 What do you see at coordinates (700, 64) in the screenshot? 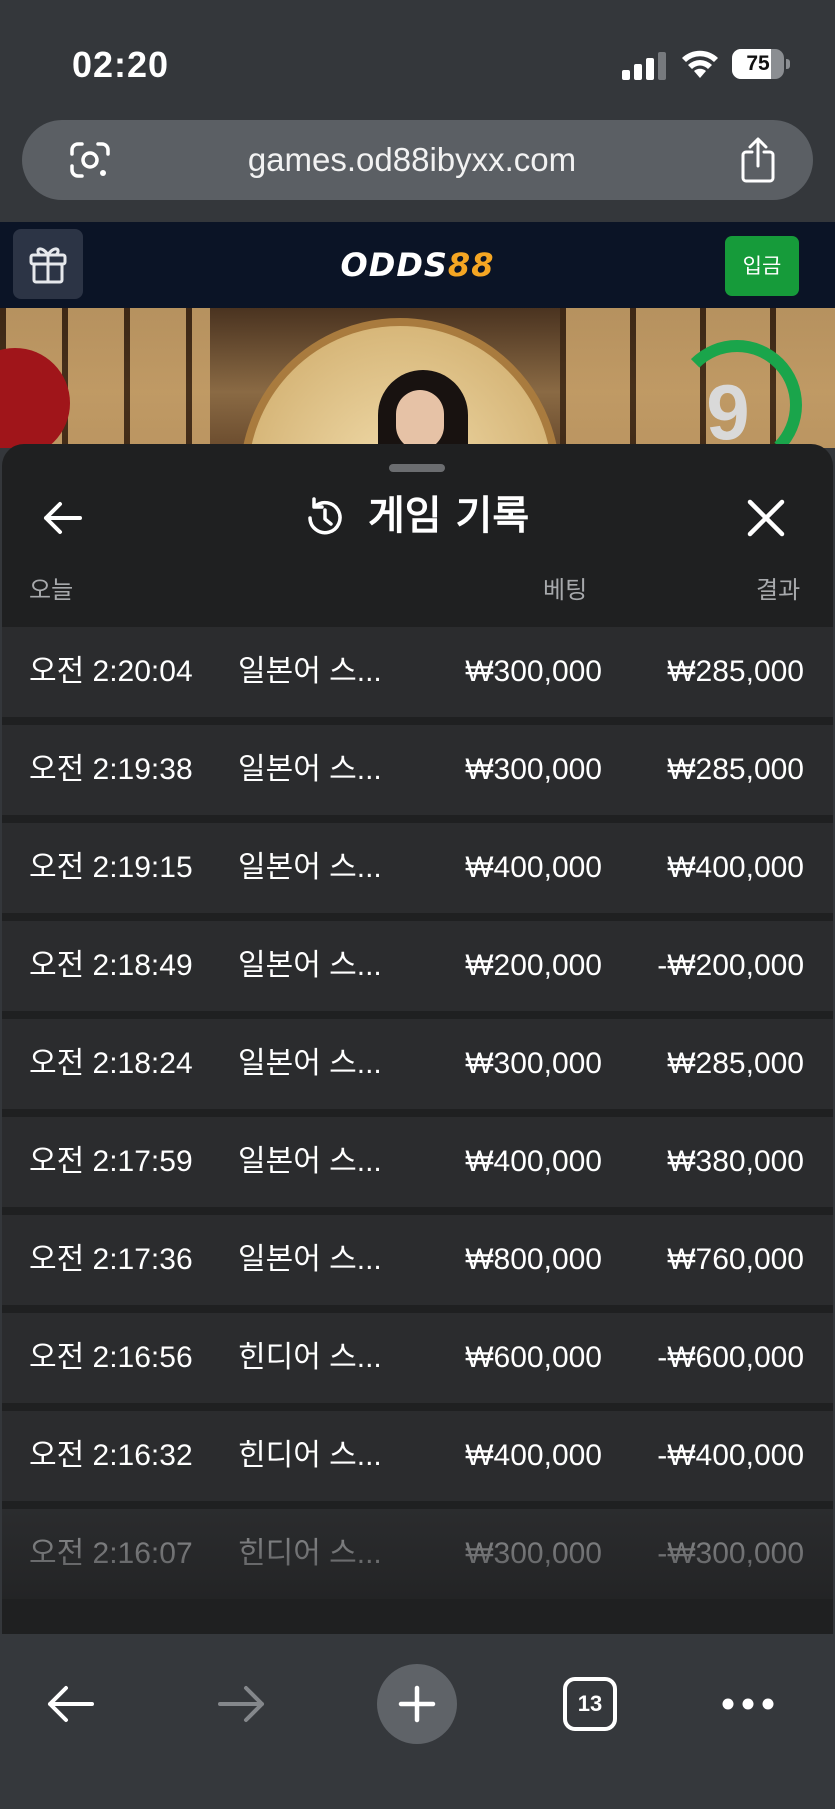
I see `wifi-icon` at bounding box center [700, 64].